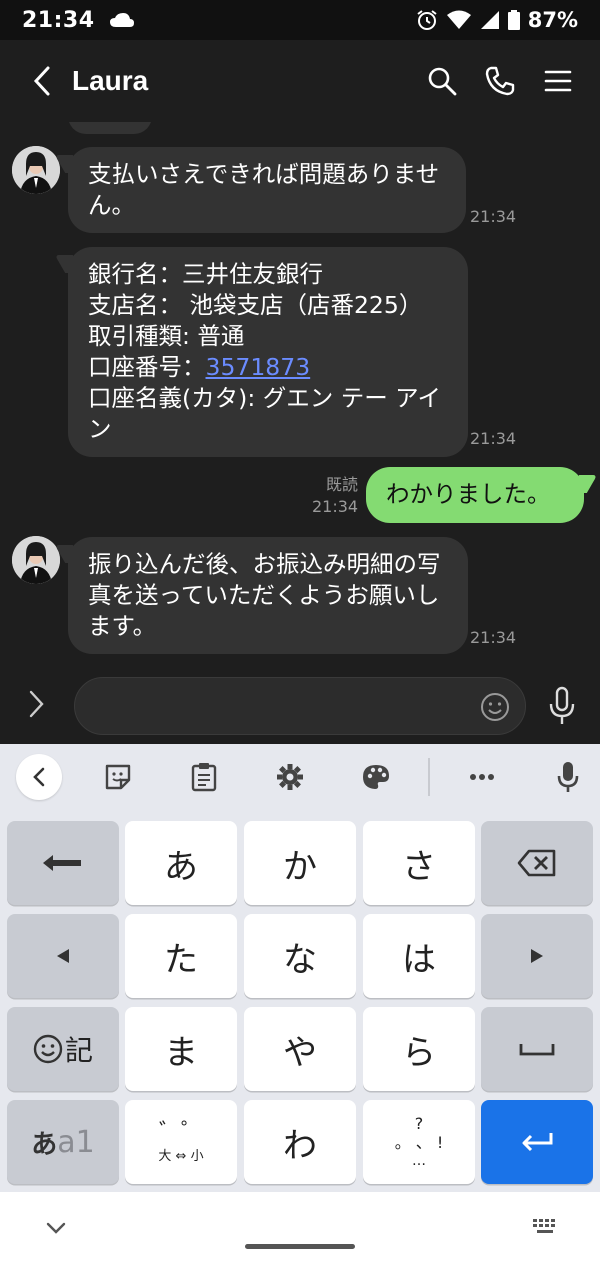  Describe the element at coordinates (545, 1228) in the screenshot. I see `keyboard-switch-icon` at that location.